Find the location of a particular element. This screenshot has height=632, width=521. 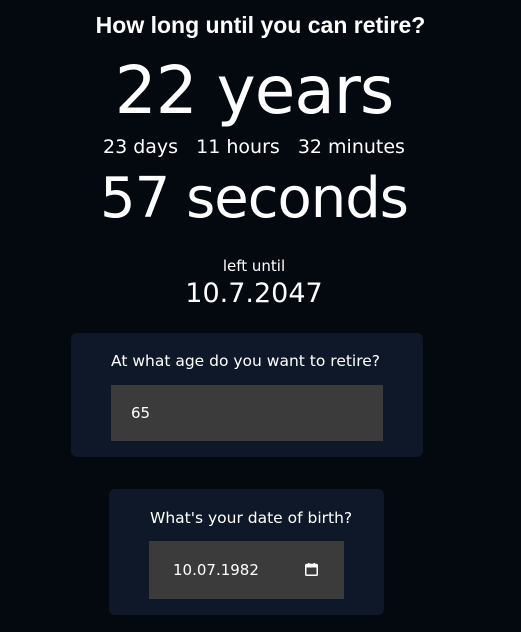

years-remaining: 22 years is located at coordinates (254, 90).